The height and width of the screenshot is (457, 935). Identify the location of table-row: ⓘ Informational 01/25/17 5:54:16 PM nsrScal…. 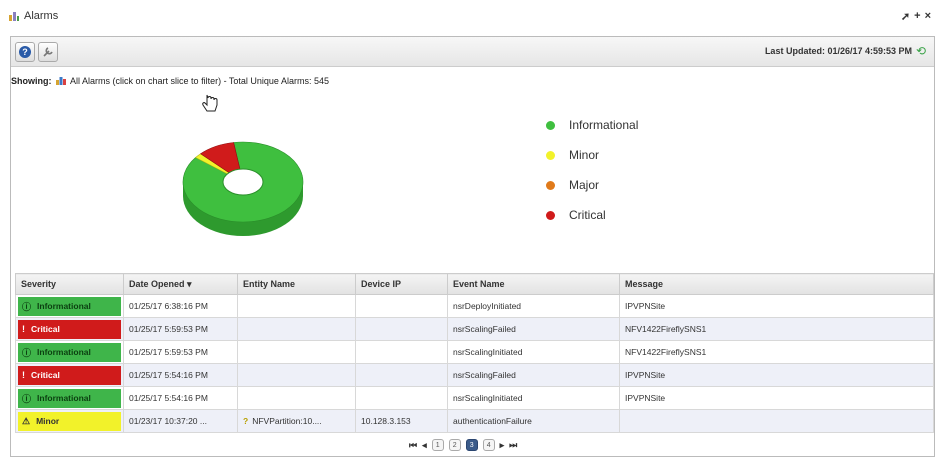
(474, 398).